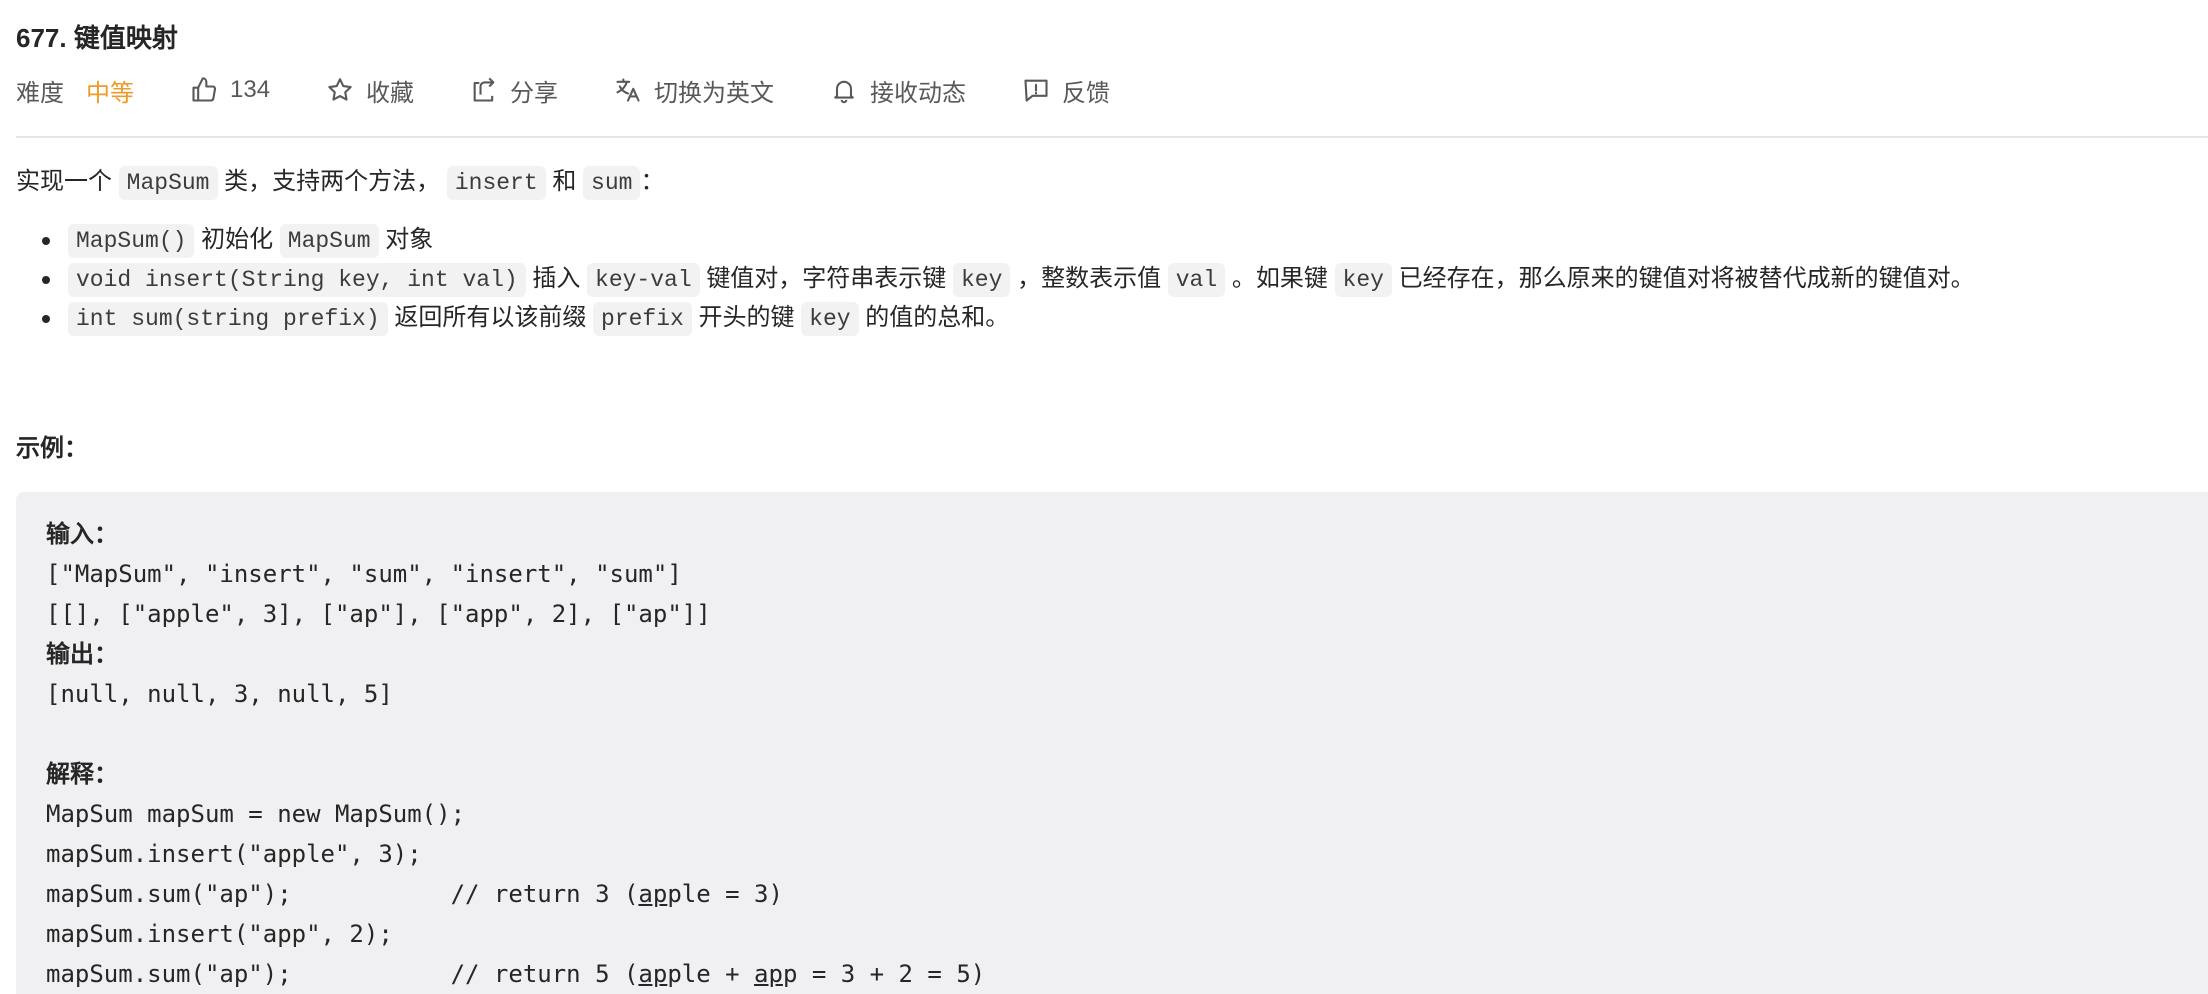  Describe the element at coordinates (256, 814) in the screenshot. I see `explain-line: MapSum mapSum = new MapSum();` at that location.